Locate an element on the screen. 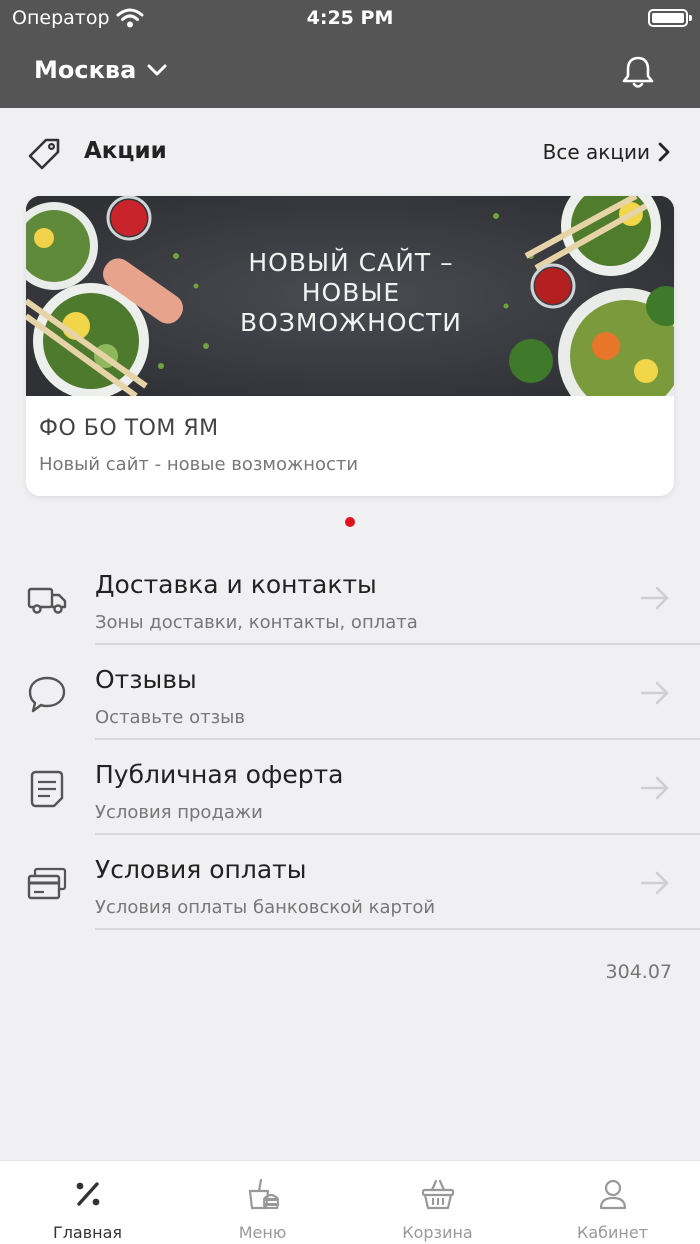 The width and height of the screenshot is (700, 1244). tab-account: Кабинет is located at coordinates (612, 1202).